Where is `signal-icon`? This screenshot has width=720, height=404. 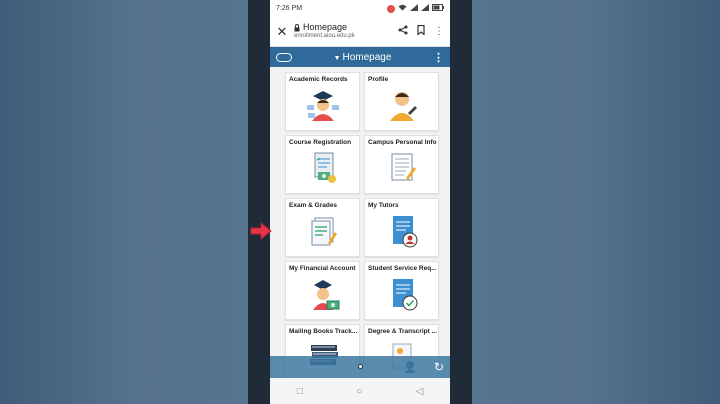
signal-icon is located at coordinates (414, 8).